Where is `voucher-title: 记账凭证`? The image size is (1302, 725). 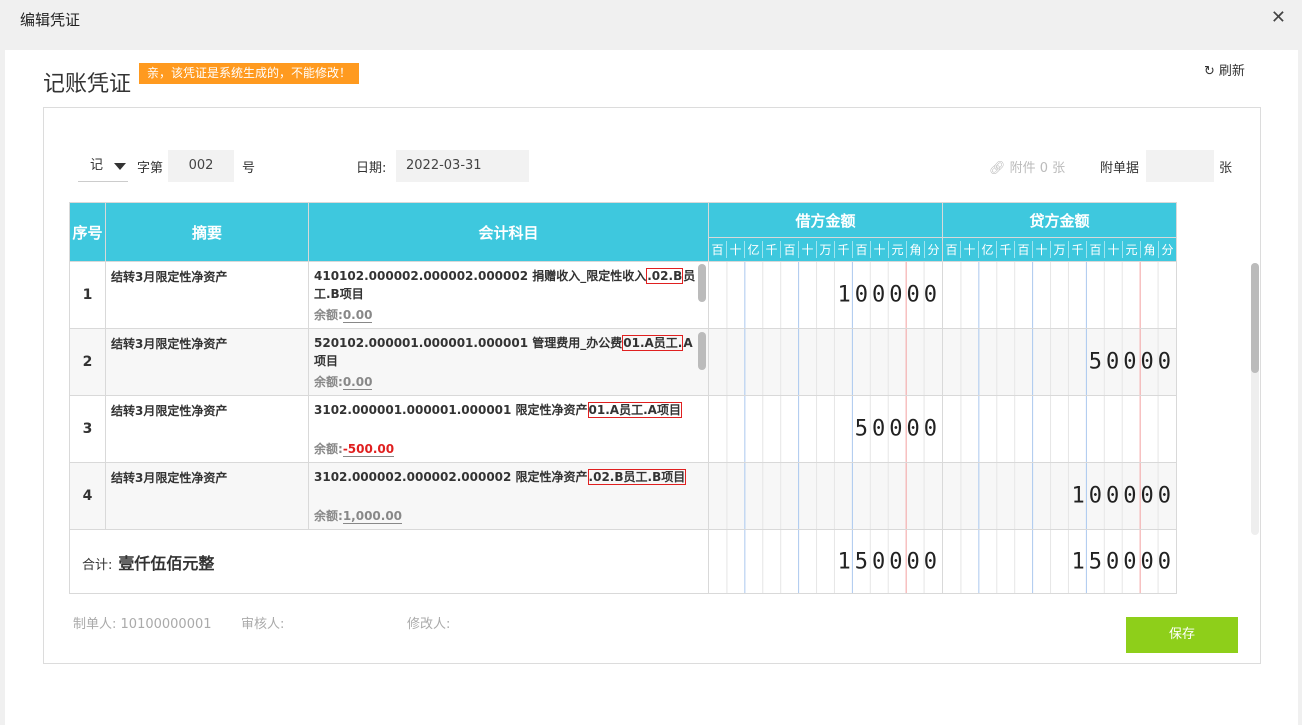
voucher-title: 记账凭证 is located at coordinates (87, 84).